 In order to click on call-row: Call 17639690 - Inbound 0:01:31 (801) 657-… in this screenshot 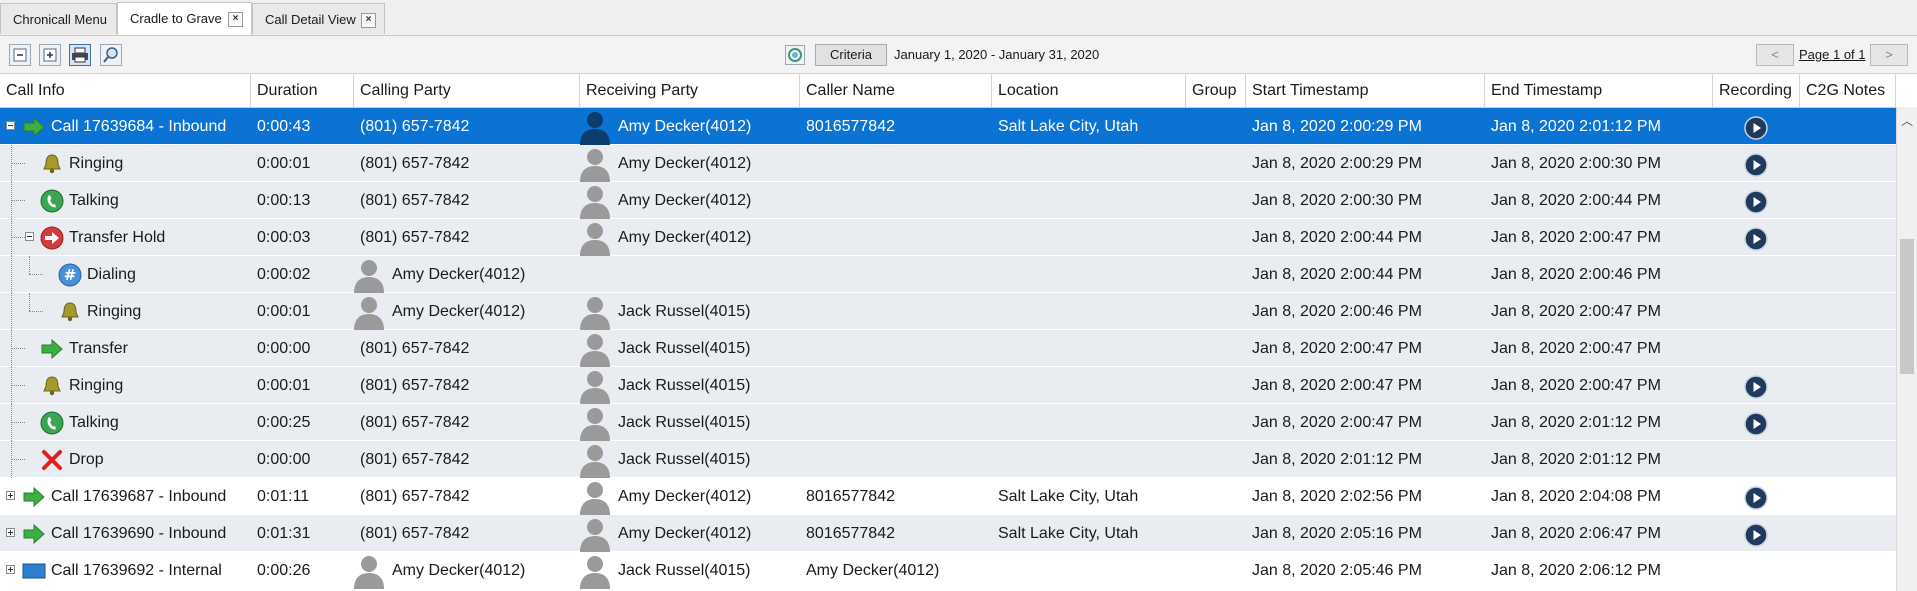, I will do `click(948, 533)`.